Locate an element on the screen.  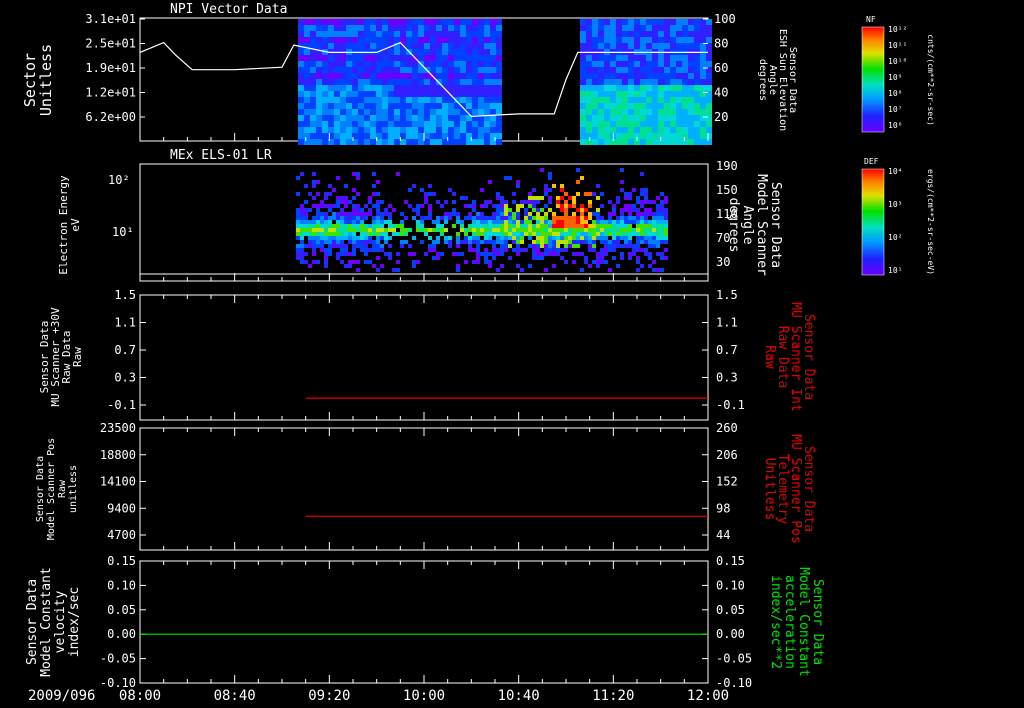
svg-text: Angle is located at coordinates (747, 224).